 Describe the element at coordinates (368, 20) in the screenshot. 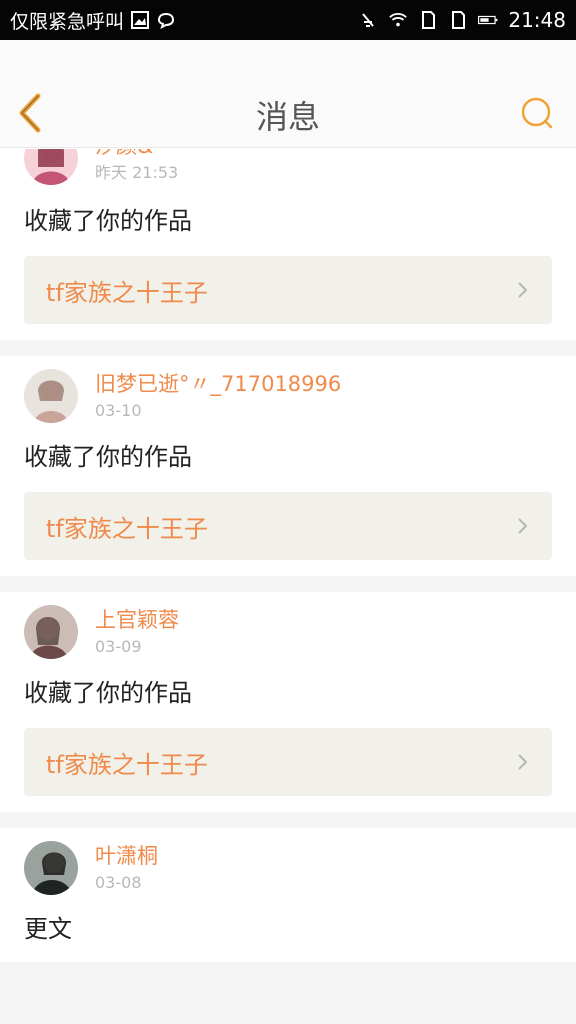

I see `vibrate-off-icon` at that location.